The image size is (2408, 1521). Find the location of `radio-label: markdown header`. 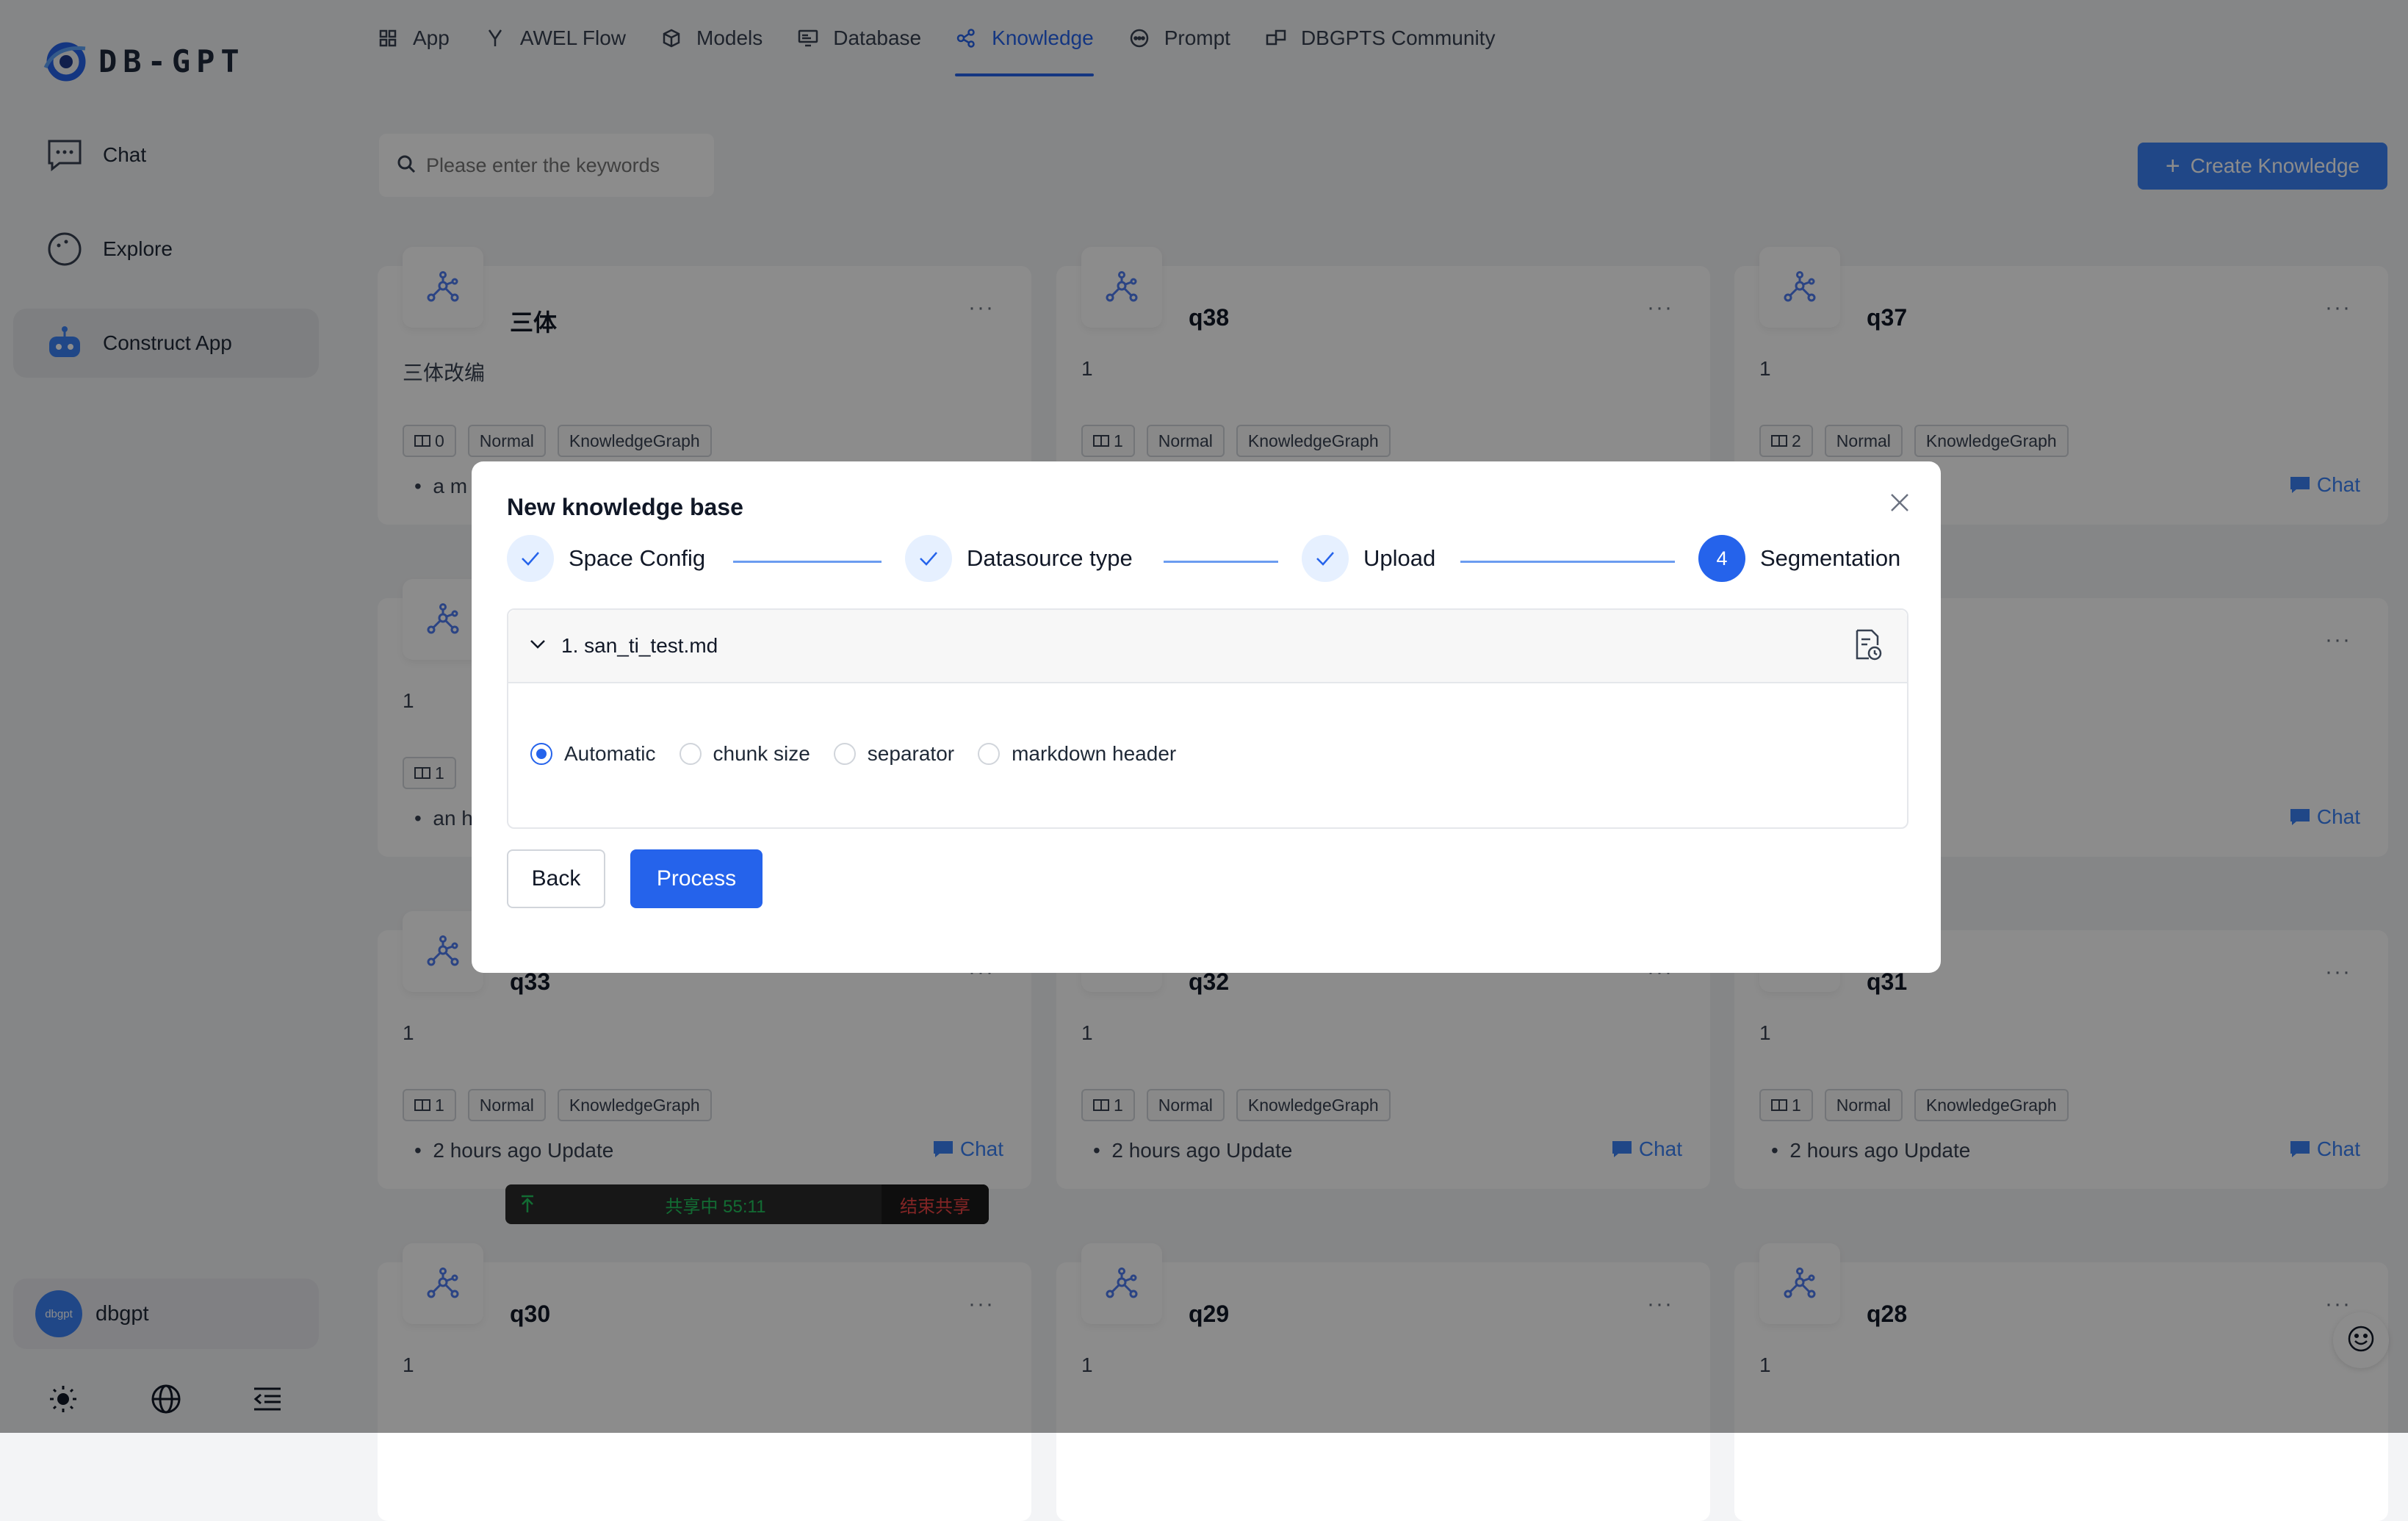

radio-label: markdown header is located at coordinates (1094, 753).